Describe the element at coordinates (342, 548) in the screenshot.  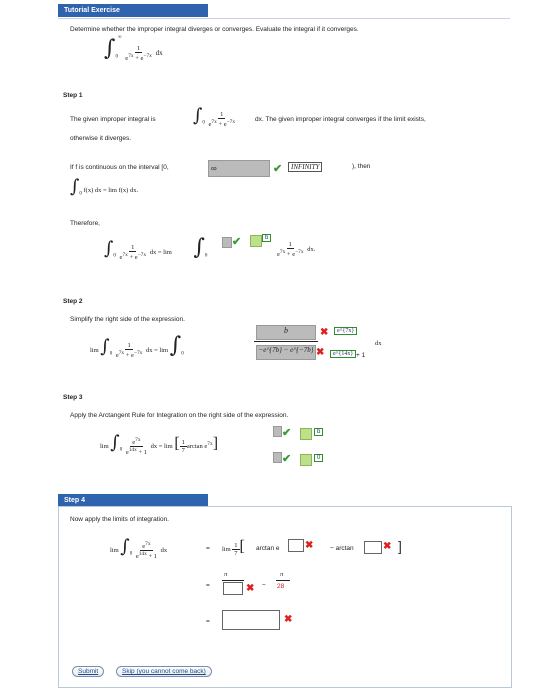
I see `minus-arctan-text: − arctan` at that location.